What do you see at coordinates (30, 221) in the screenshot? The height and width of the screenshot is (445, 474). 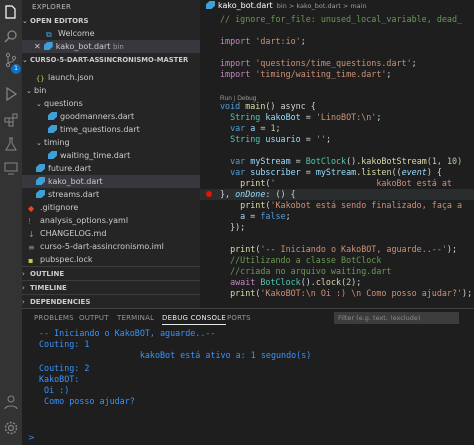 I see `yaml-icon: !` at bounding box center [30, 221].